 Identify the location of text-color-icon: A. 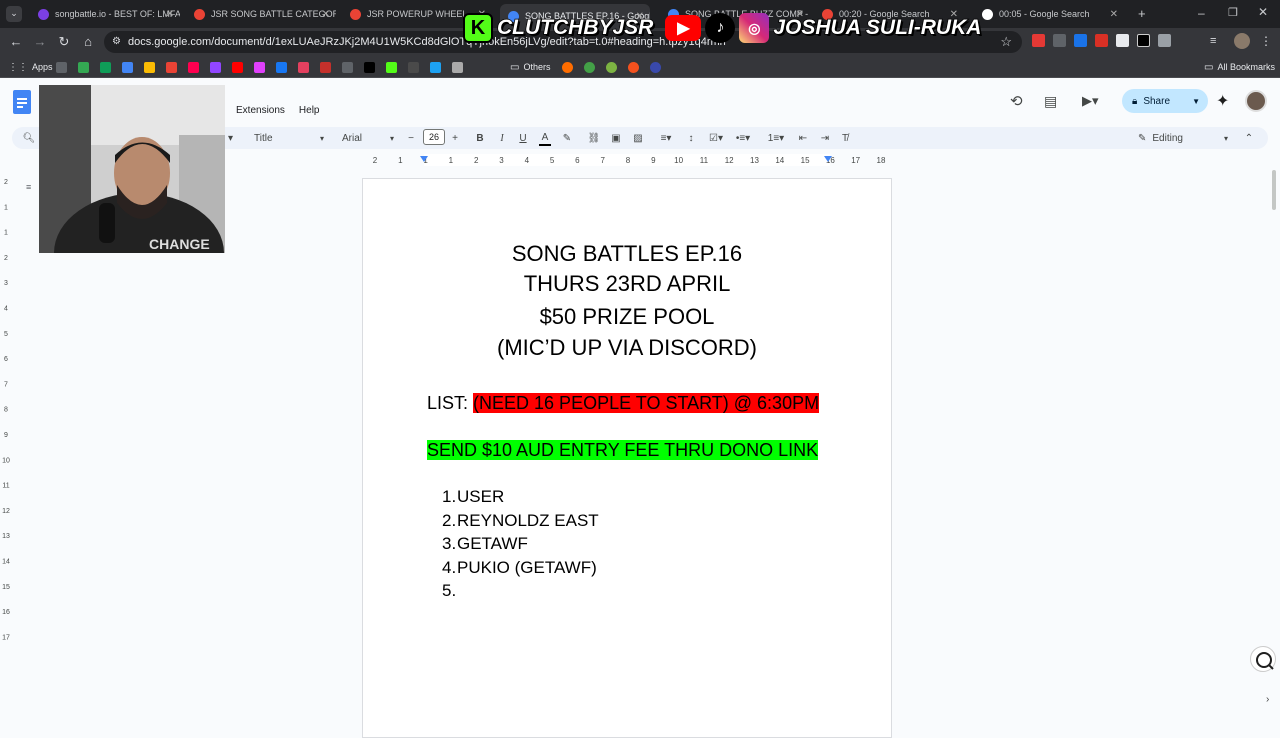
(545, 138).